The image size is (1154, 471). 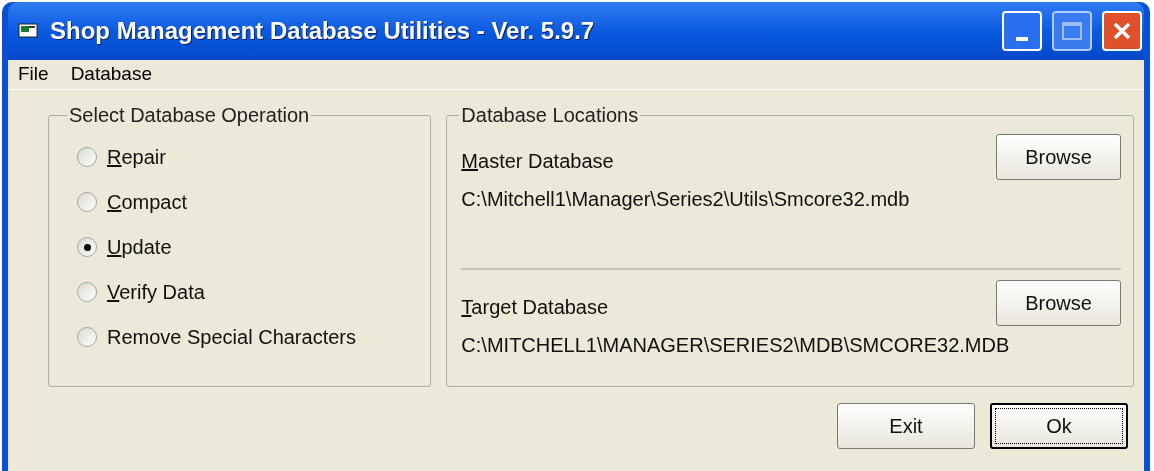 What do you see at coordinates (189, 115) in the screenshot?
I see `group-title: Select Database Operation` at bounding box center [189, 115].